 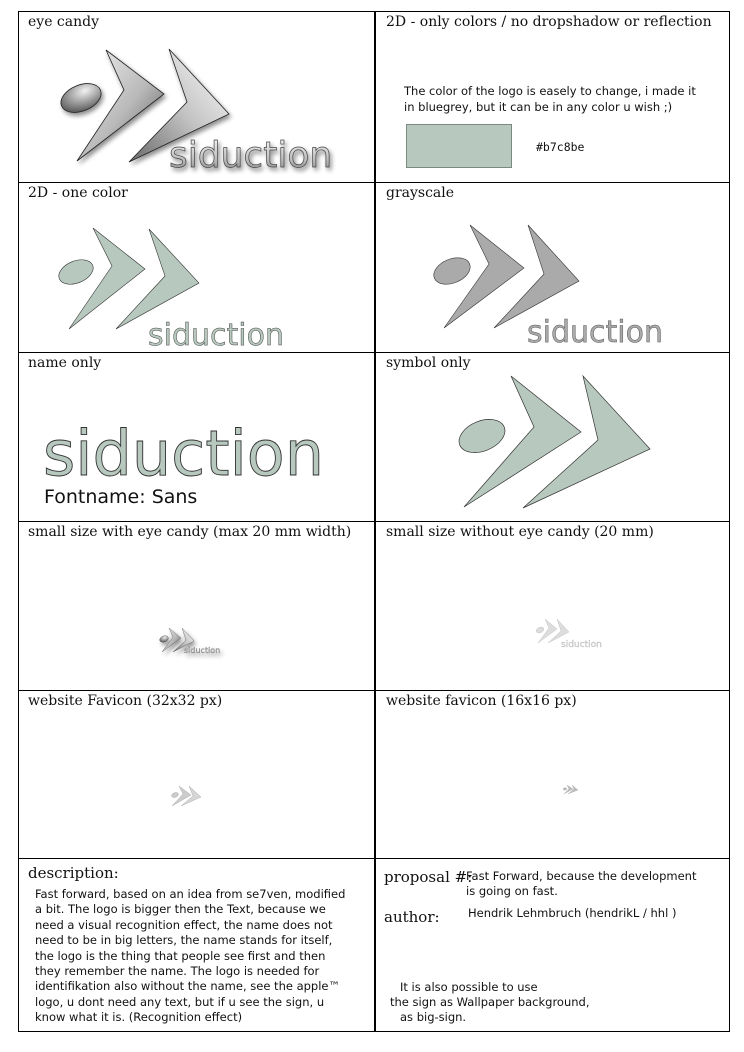 What do you see at coordinates (554, 441) in the screenshot?
I see `logo-symbol-only` at bounding box center [554, 441].